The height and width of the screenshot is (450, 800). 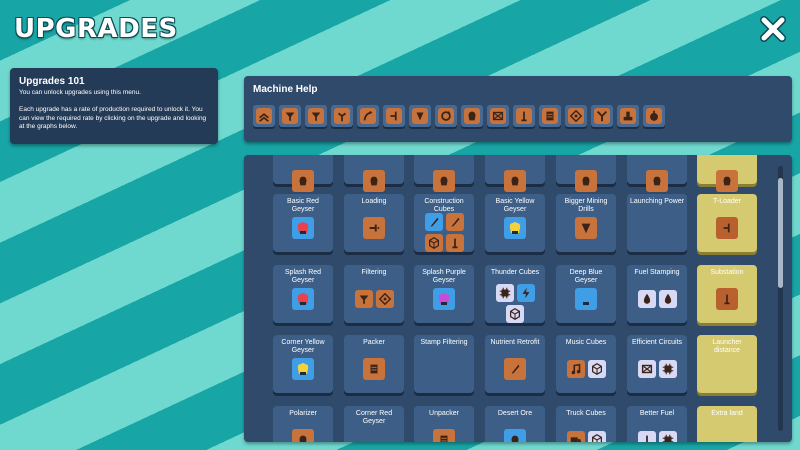 I want to click on upgrade-card-fuel-stamping: Fuel Stamping, so click(x=657, y=294).